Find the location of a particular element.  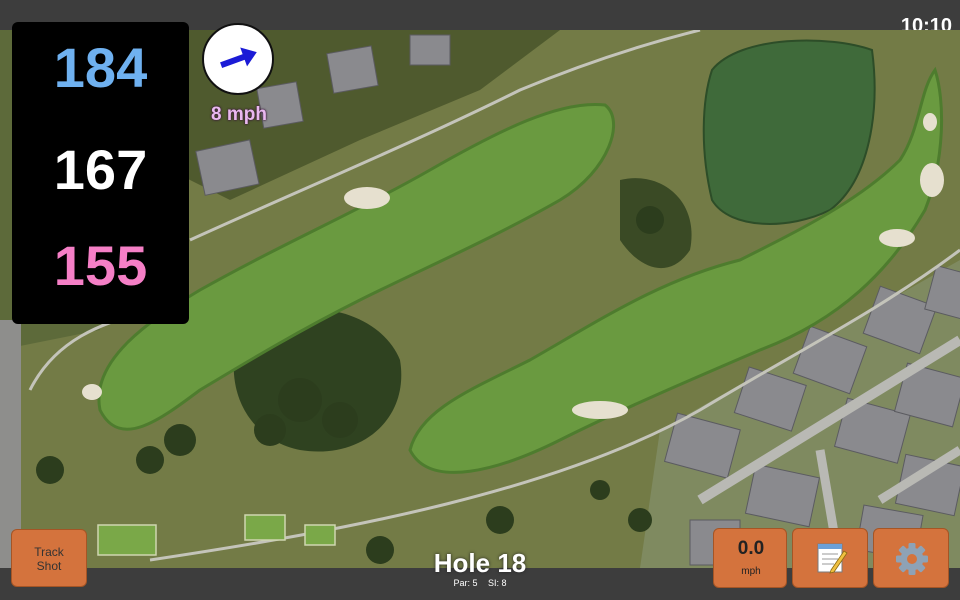

wind-arrow-icon is located at coordinates (238, 57).